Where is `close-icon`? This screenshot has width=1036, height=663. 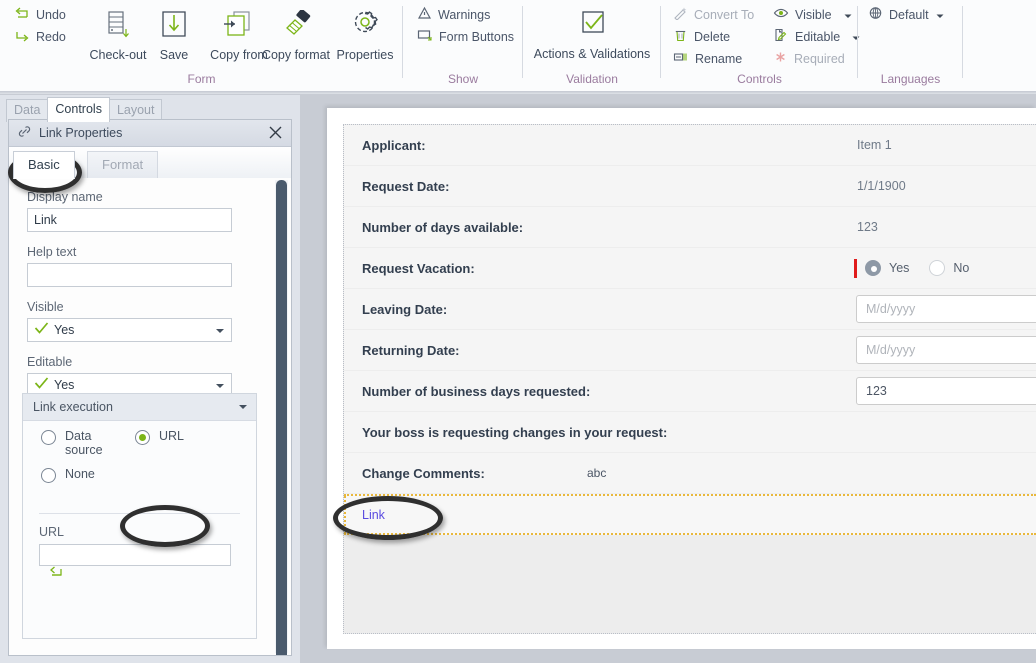 close-icon is located at coordinates (275, 132).